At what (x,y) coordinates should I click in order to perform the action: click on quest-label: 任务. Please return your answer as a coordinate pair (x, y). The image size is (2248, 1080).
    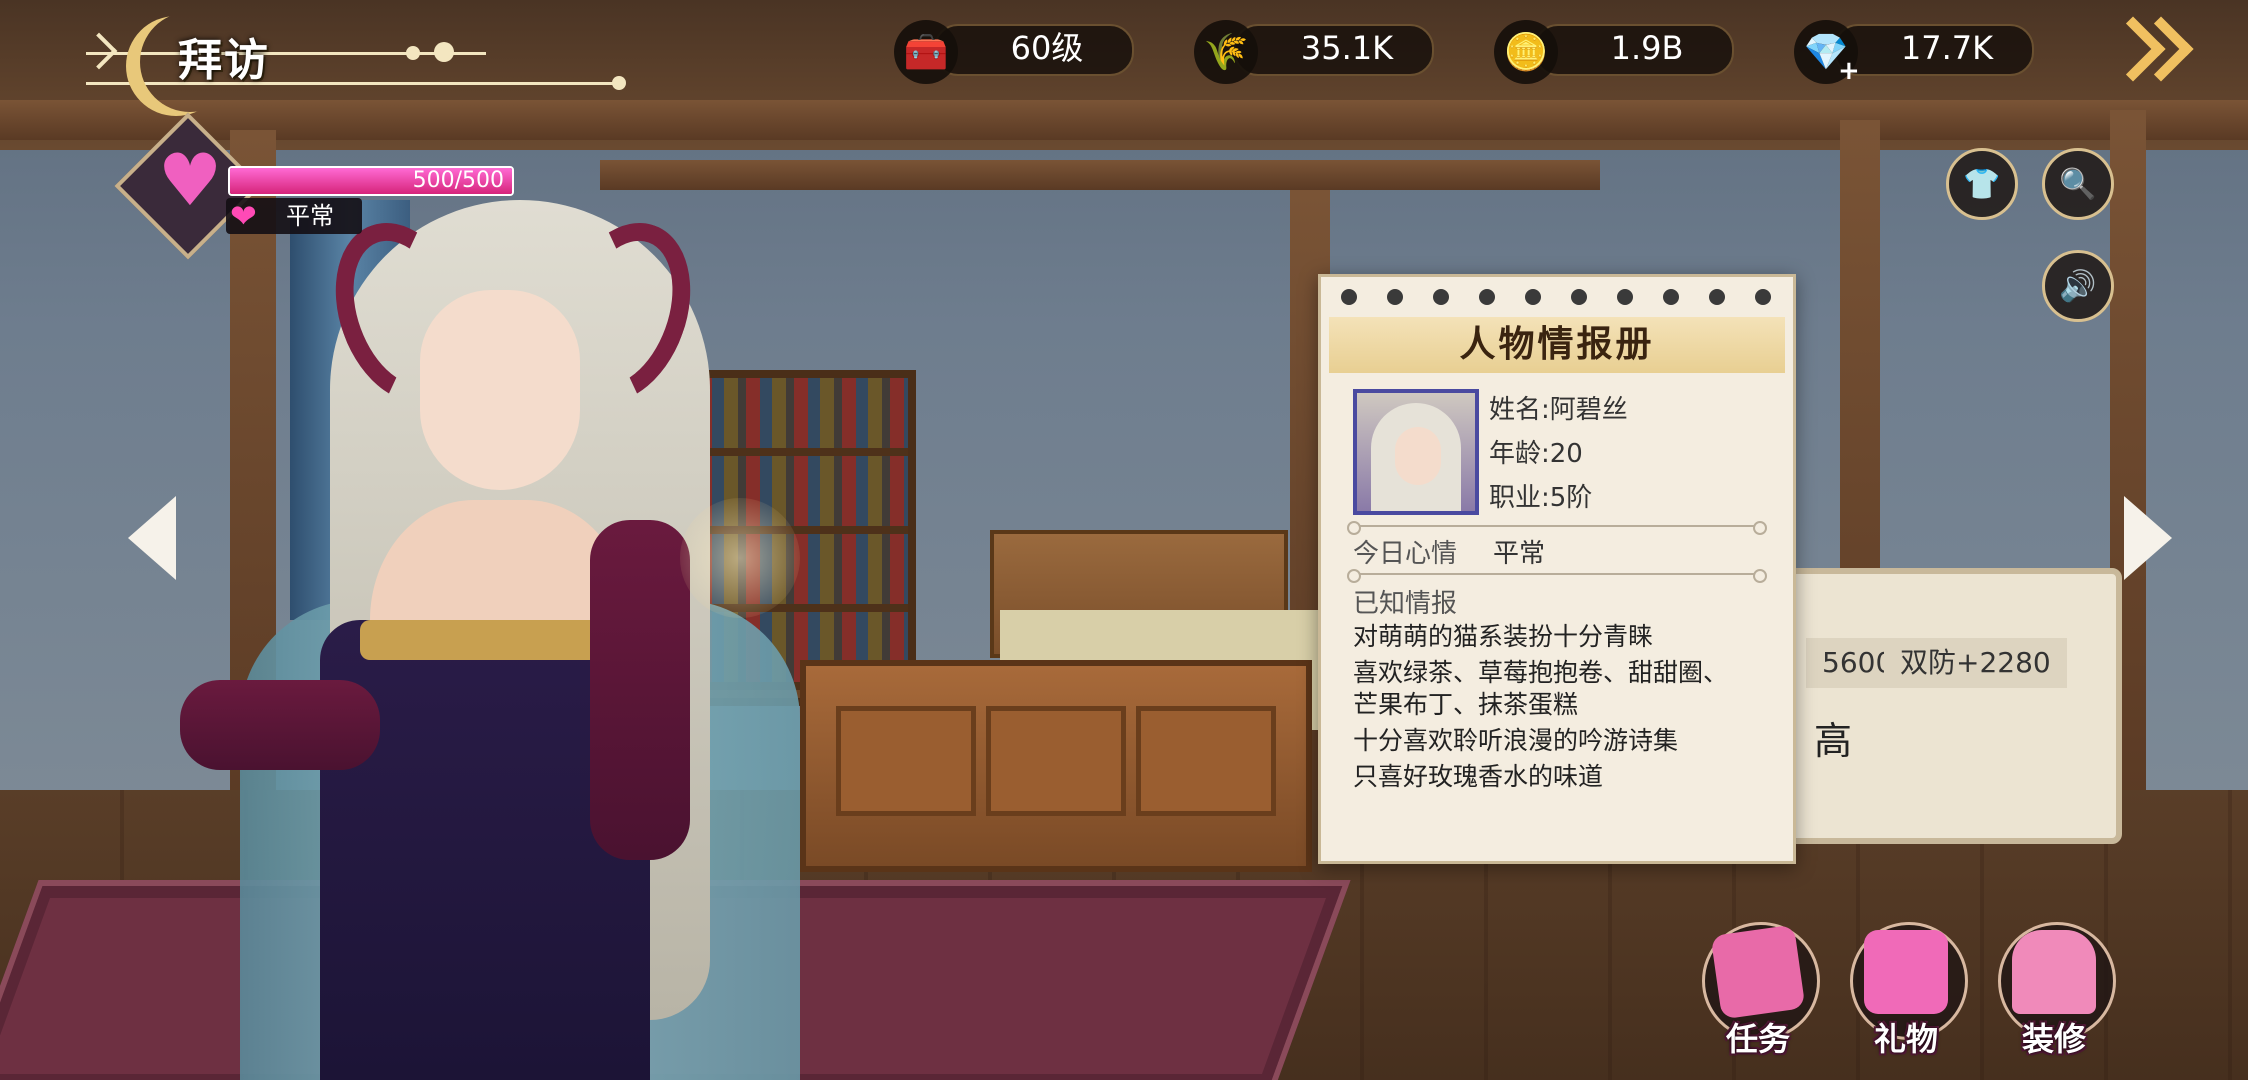
    Looking at the image, I should click on (1757, 1039).